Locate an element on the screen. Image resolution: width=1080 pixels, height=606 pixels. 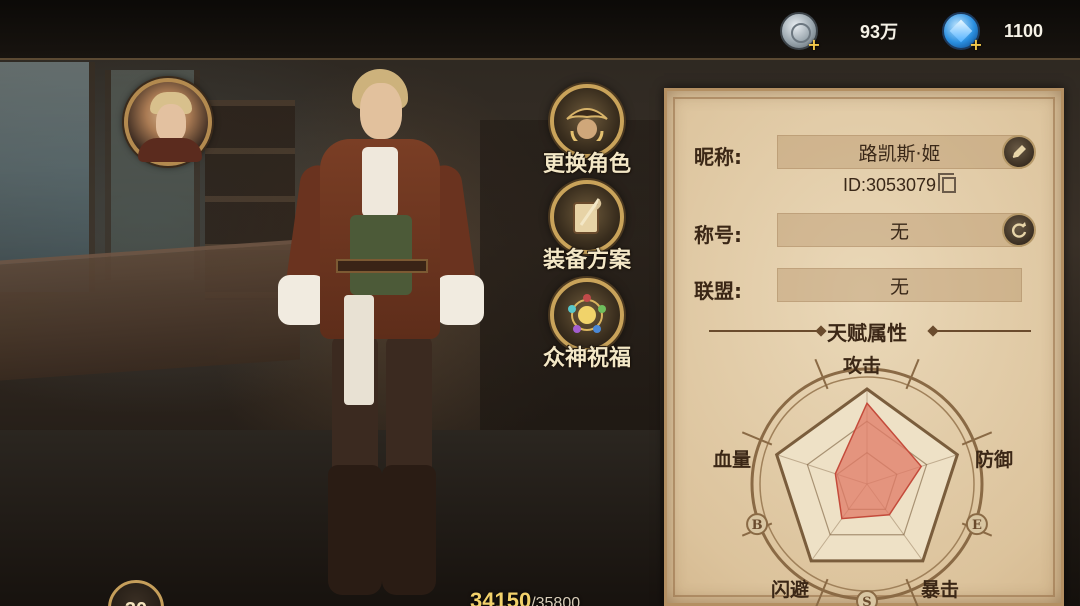
diamond-icon: + is located at coordinates (962, 32).